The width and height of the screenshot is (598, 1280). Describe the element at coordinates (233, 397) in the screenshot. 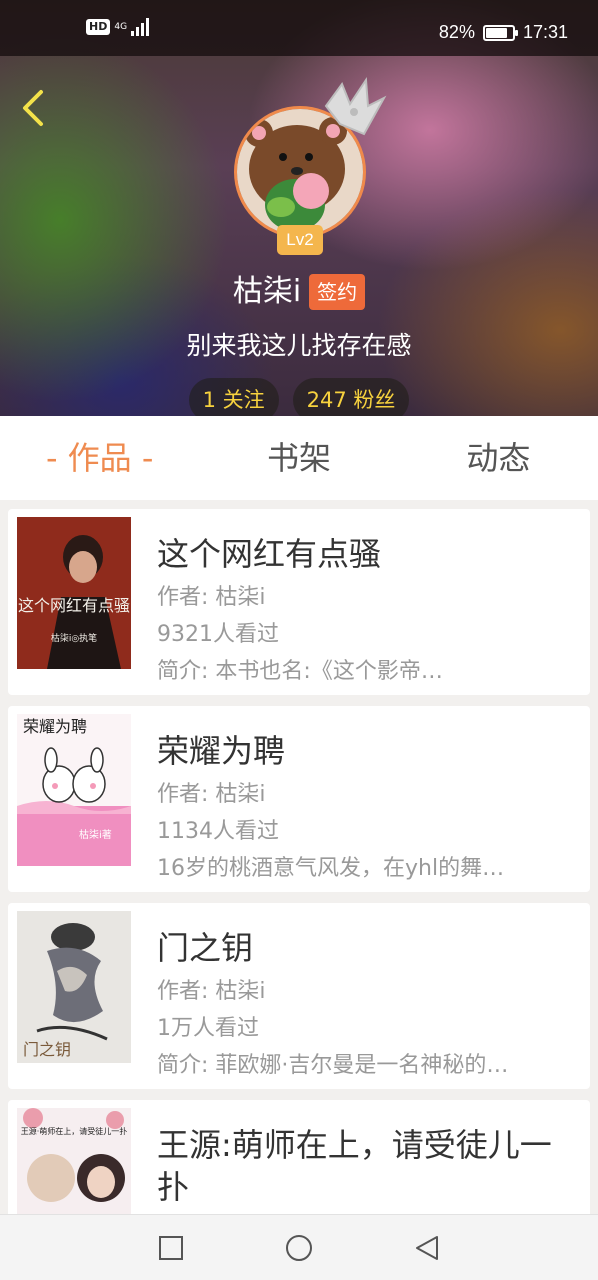

I see `following-count: 1 关注` at that location.